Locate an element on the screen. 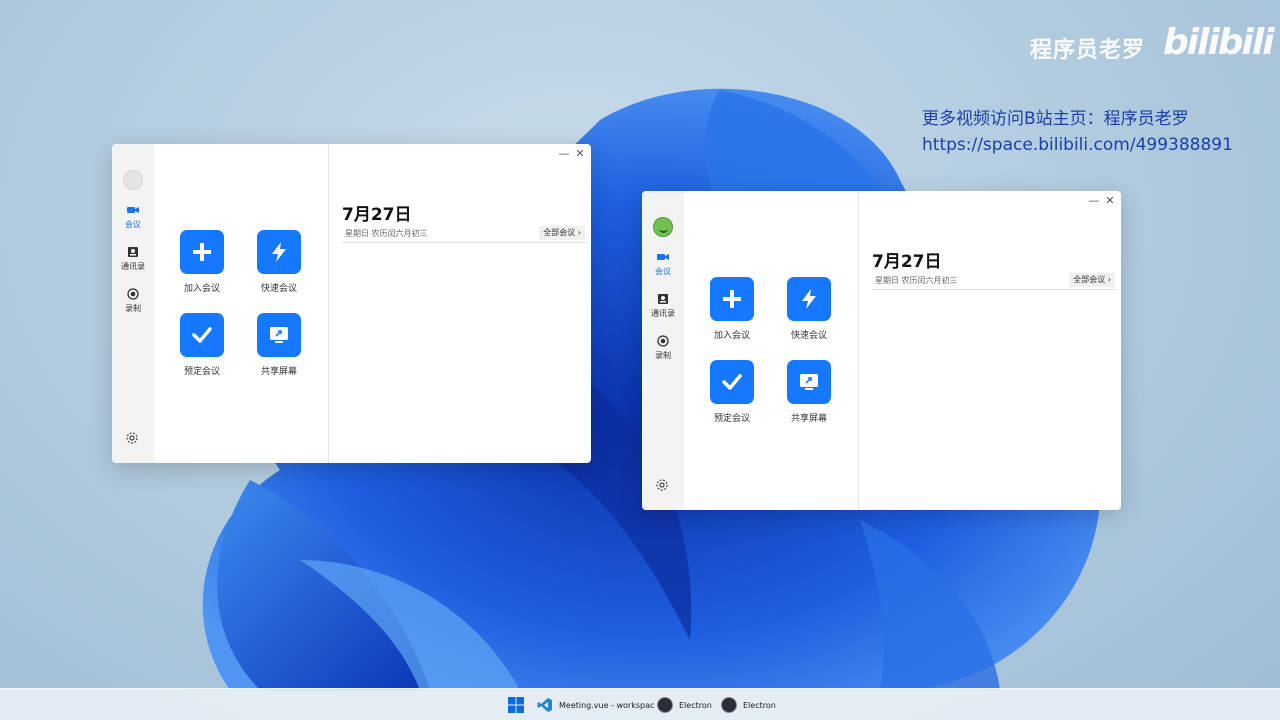 This screenshot has width=1280, height=720. taskbar-item-label: Meeting.vue - workspac is located at coordinates (607, 705).